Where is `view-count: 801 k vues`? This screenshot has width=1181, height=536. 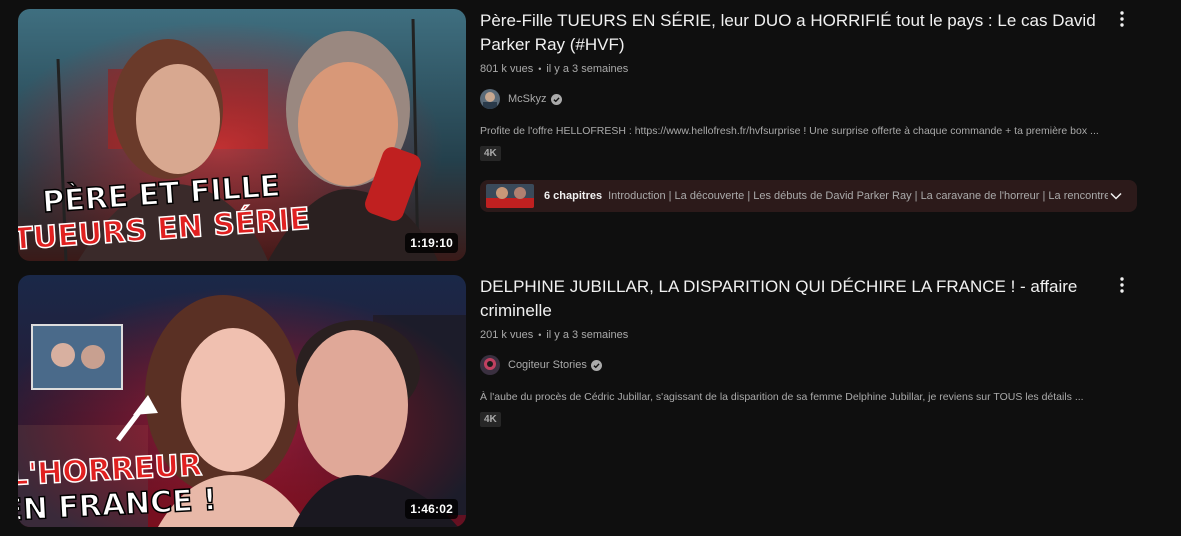
view-count: 801 k vues is located at coordinates (507, 69).